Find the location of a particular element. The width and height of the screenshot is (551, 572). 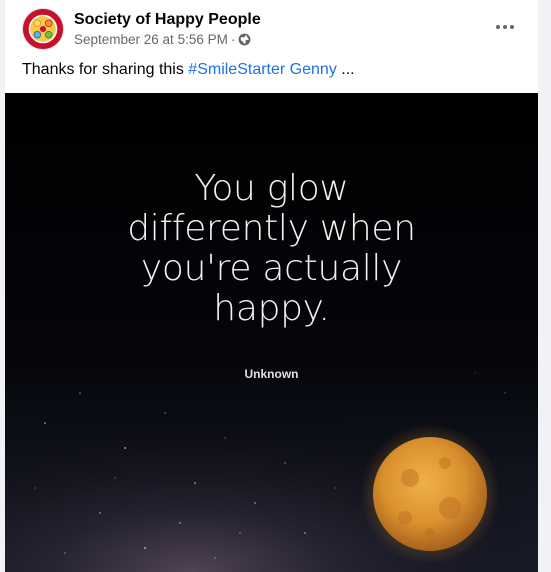

quote-line: you're actually is located at coordinates (271, 268).